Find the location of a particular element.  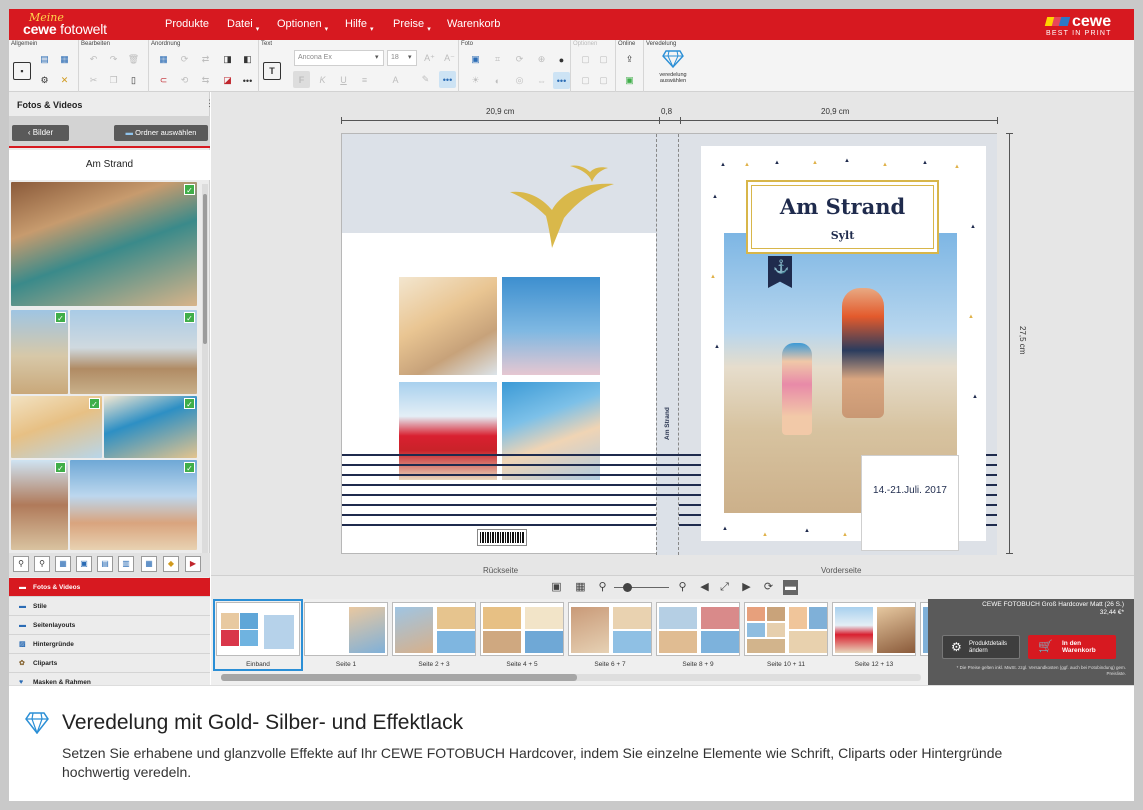

single-view-icon: ▣ is located at coordinates (556, 587).